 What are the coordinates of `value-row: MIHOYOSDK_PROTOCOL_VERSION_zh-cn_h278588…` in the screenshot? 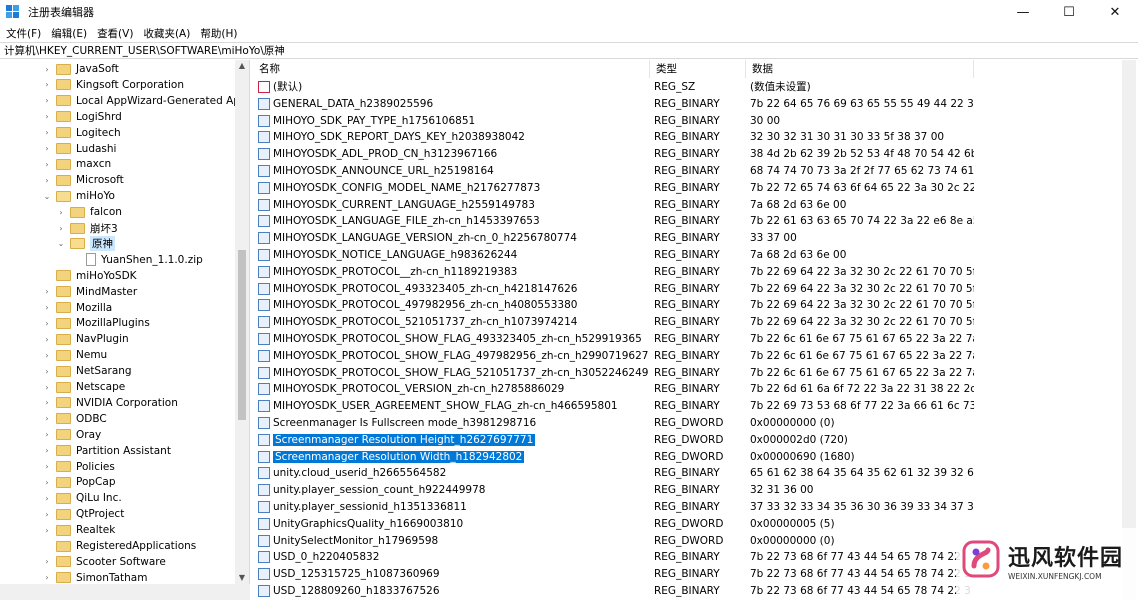 It's located at (695, 389).